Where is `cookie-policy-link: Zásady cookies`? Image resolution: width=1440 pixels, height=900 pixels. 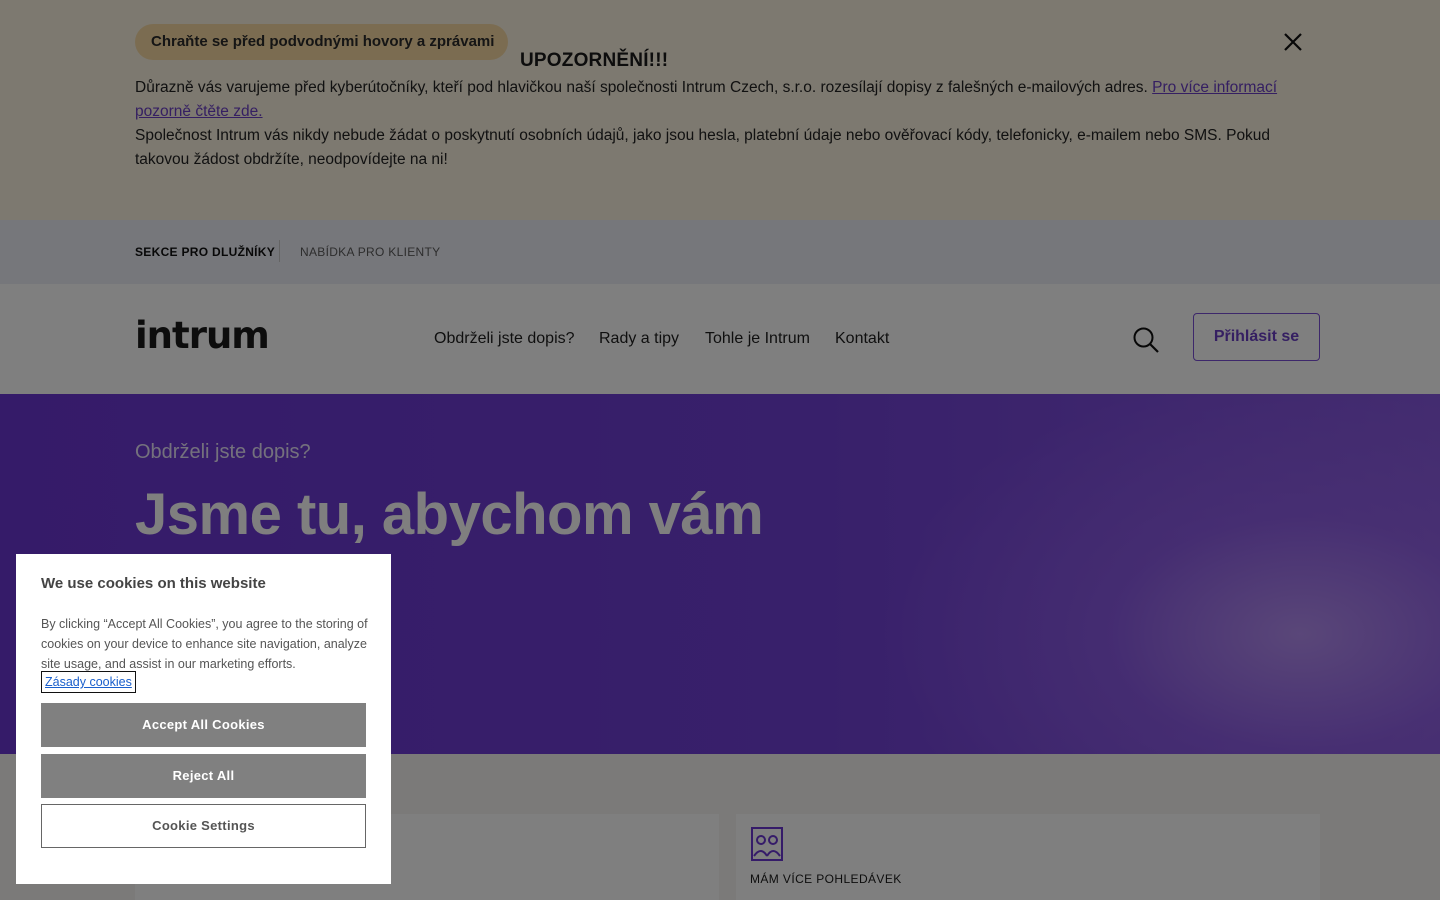 cookie-policy-link: Zásady cookies is located at coordinates (88, 682).